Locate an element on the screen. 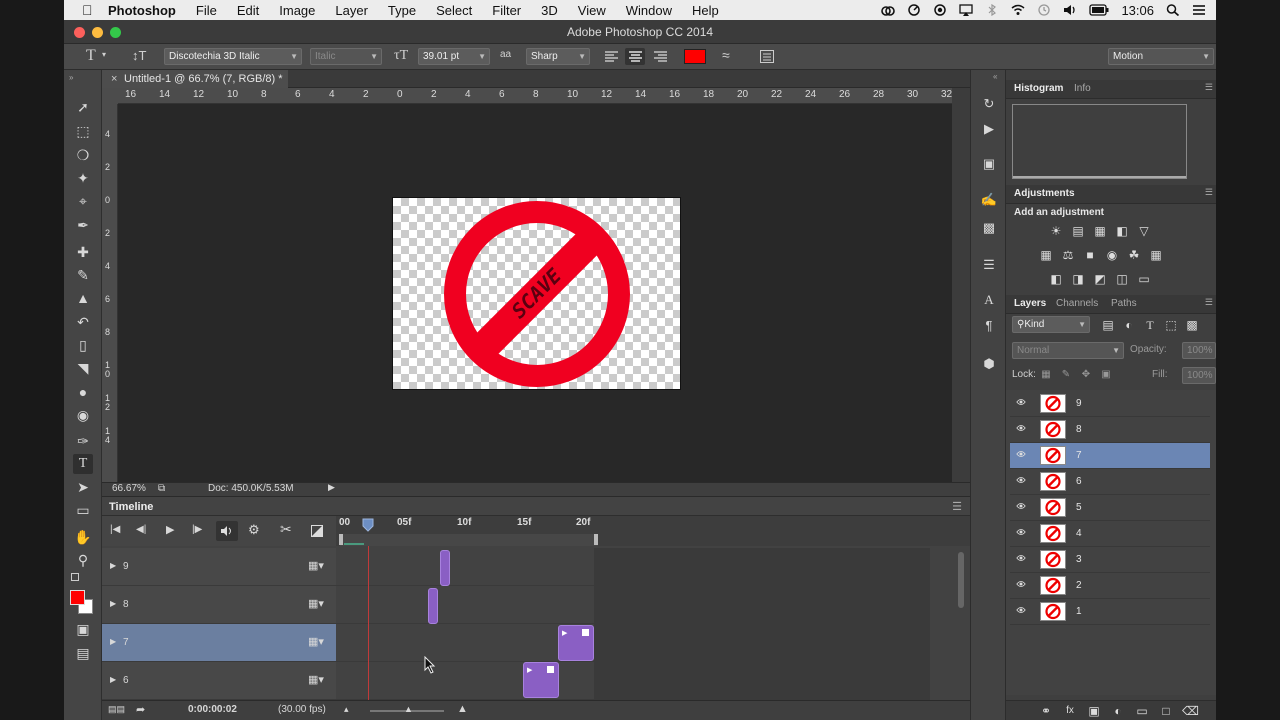  first-frame-icon: |◀ is located at coordinates (115, 529).